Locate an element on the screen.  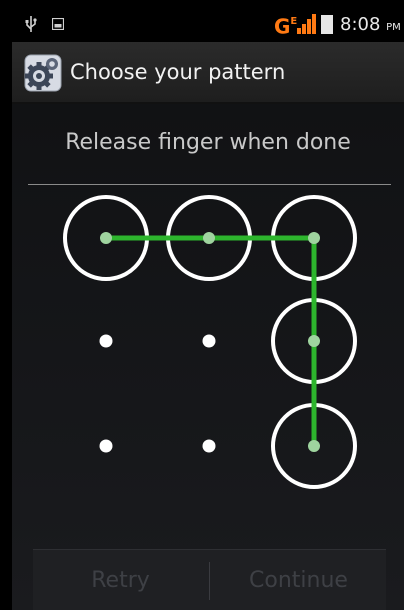
status-time: 8:08 PM is located at coordinates (370, 24).